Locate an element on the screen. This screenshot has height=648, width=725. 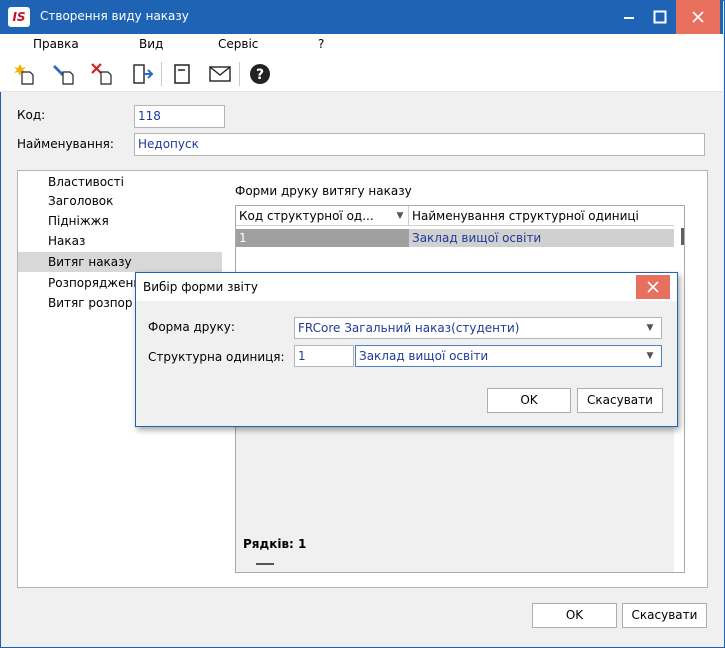
column-header-name-label: Найменування структурної одиниці is located at coordinates (525, 216).